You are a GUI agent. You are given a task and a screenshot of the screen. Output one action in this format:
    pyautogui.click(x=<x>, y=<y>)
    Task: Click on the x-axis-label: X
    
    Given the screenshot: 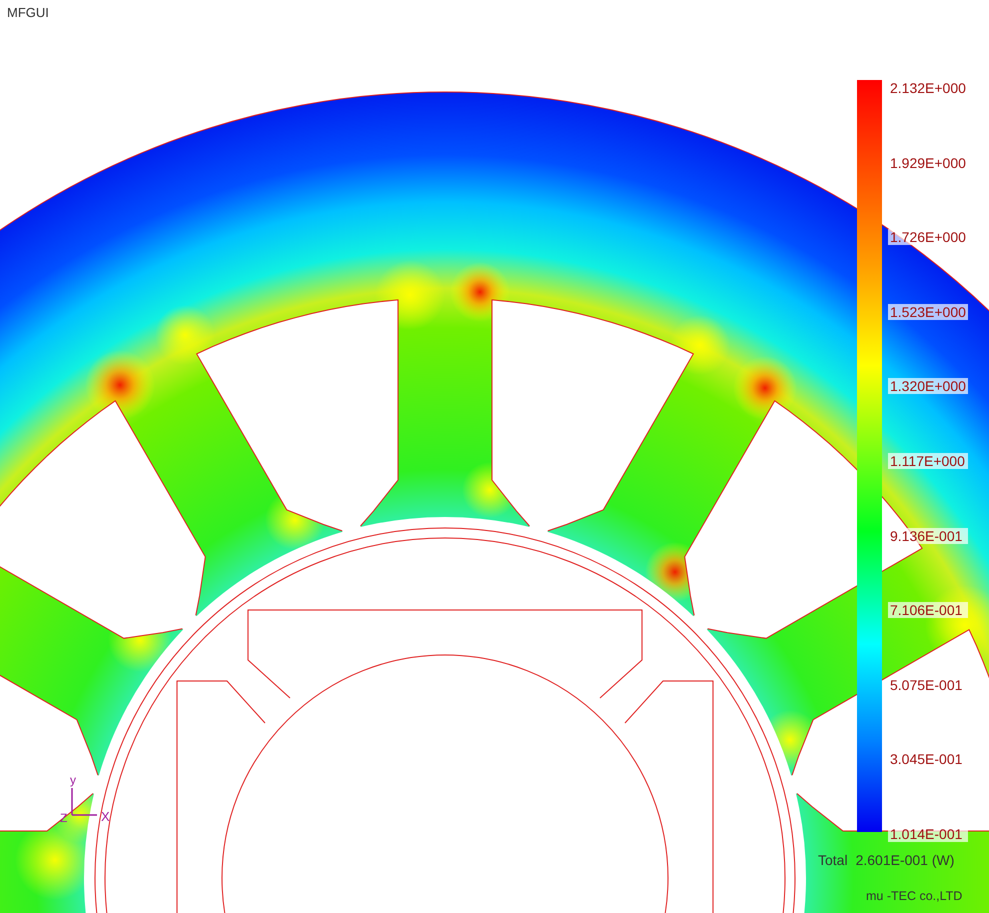 What is the action you would take?
    pyautogui.click(x=105, y=816)
    